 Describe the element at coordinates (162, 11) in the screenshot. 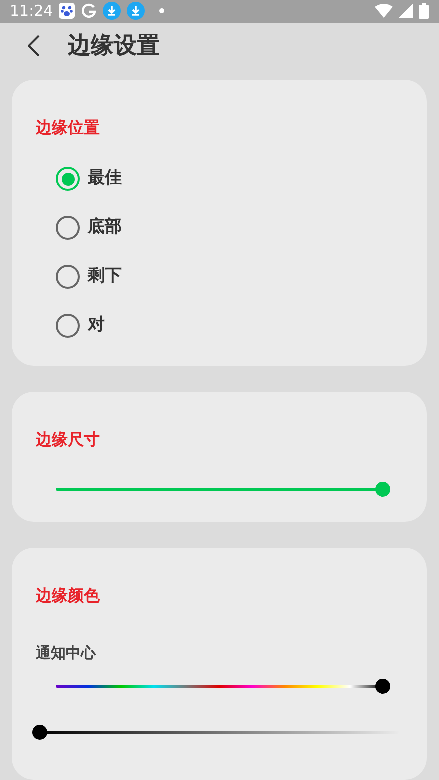

I see `dot-icon` at that location.